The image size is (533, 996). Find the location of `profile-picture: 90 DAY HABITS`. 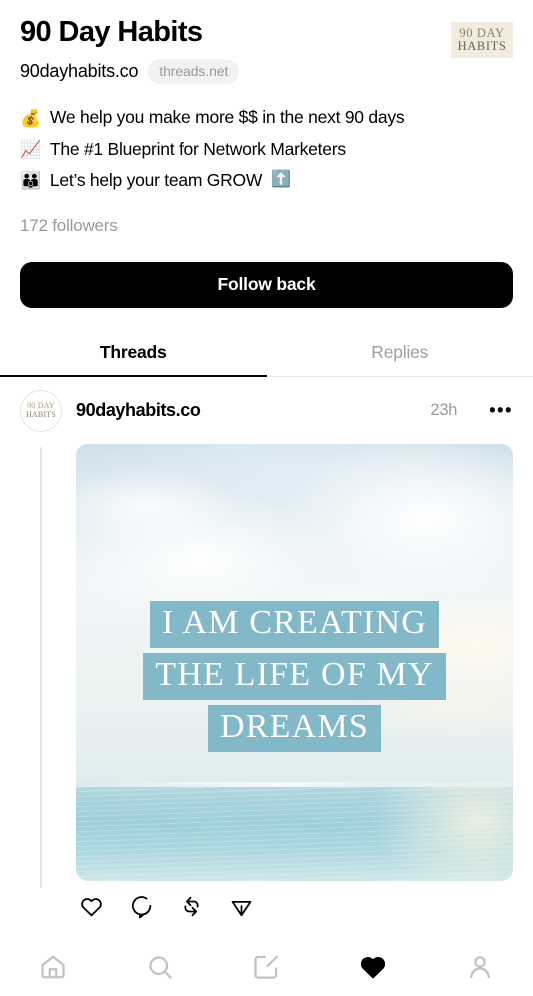

profile-picture: 90 DAY HABITS is located at coordinates (482, 40).